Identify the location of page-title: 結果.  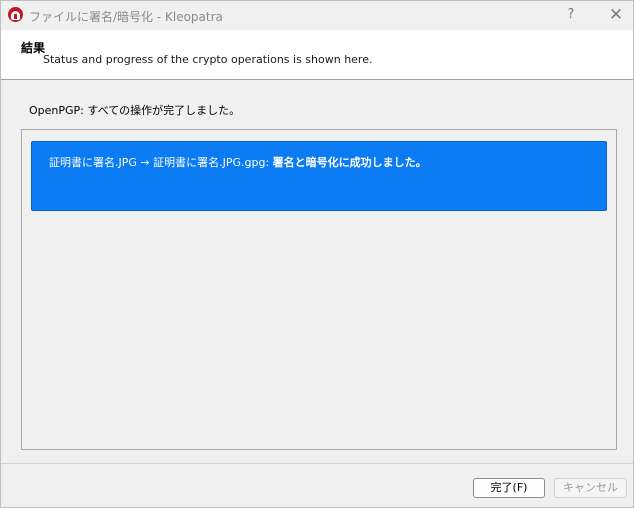
(33, 48).